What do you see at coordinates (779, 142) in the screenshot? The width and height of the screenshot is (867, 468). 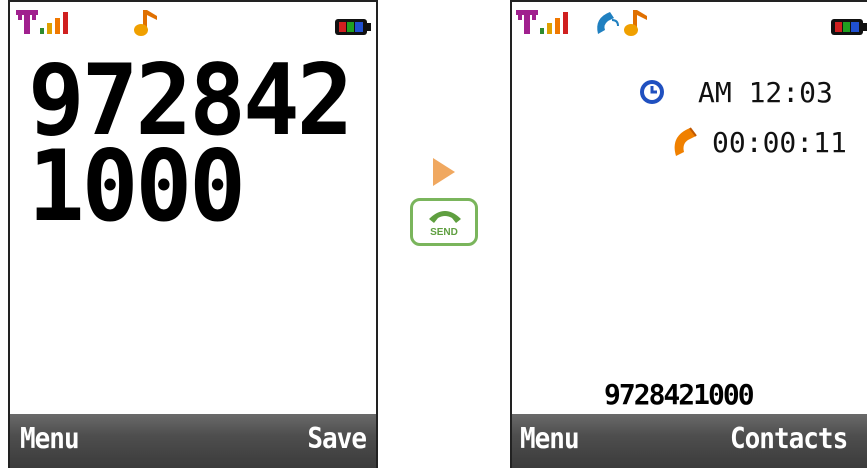 I see `call-timer: 00:00:11` at bounding box center [779, 142].